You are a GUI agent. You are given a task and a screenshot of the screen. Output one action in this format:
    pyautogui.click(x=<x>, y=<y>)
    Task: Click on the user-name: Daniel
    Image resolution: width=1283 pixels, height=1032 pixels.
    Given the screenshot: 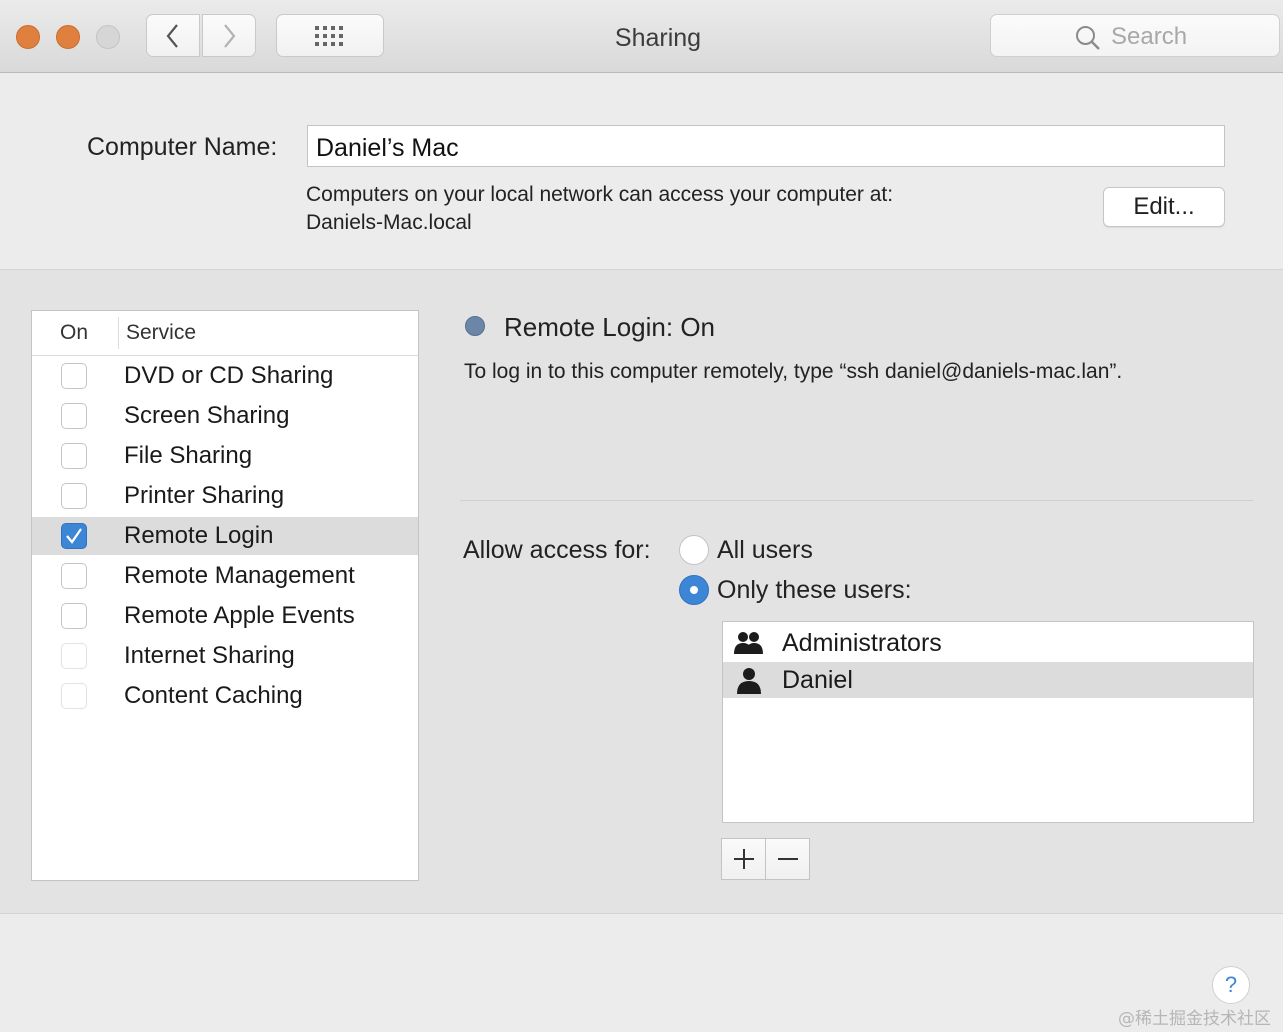 What is the action you would take?
    pyautogui.click(x=817, y=680)
    